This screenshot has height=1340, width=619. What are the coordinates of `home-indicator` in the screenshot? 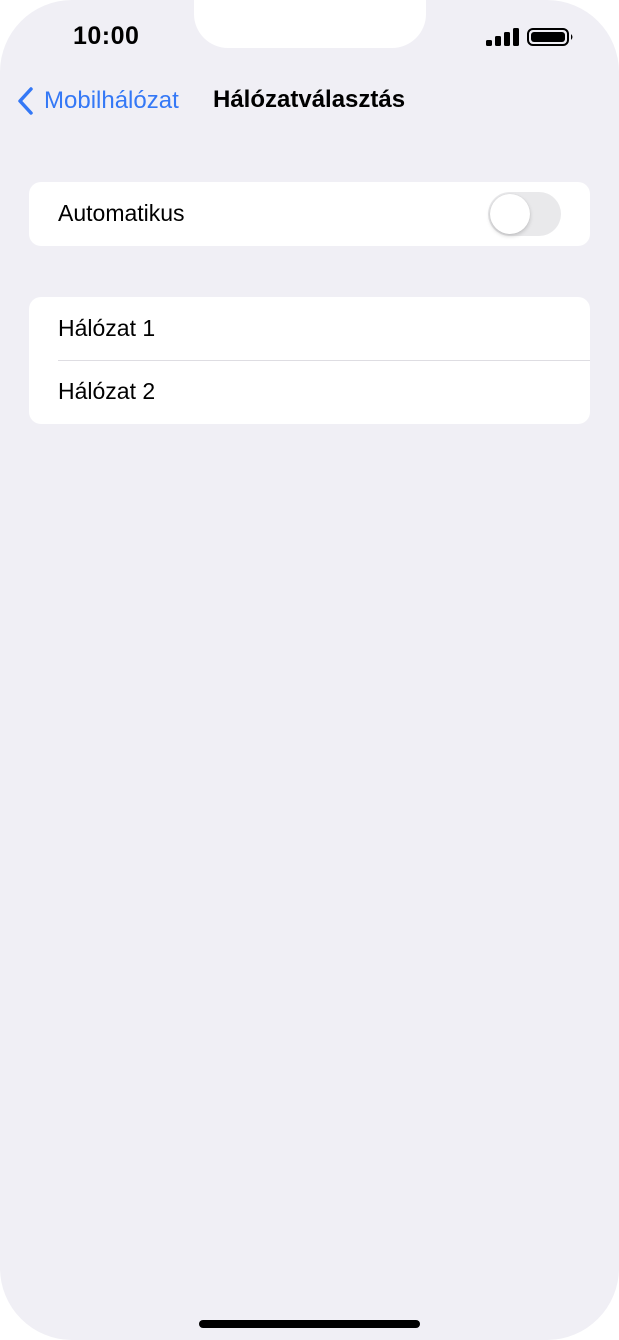 It's located at (309, 1324).